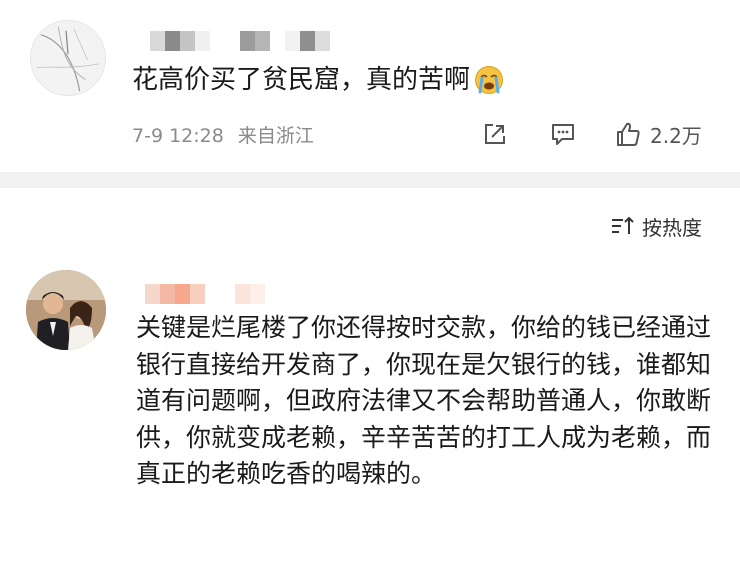 The image size is (740, 563). I want to click on post-text-row: 花高价买了贫民窟，真的苦啊, so click(318, 80).